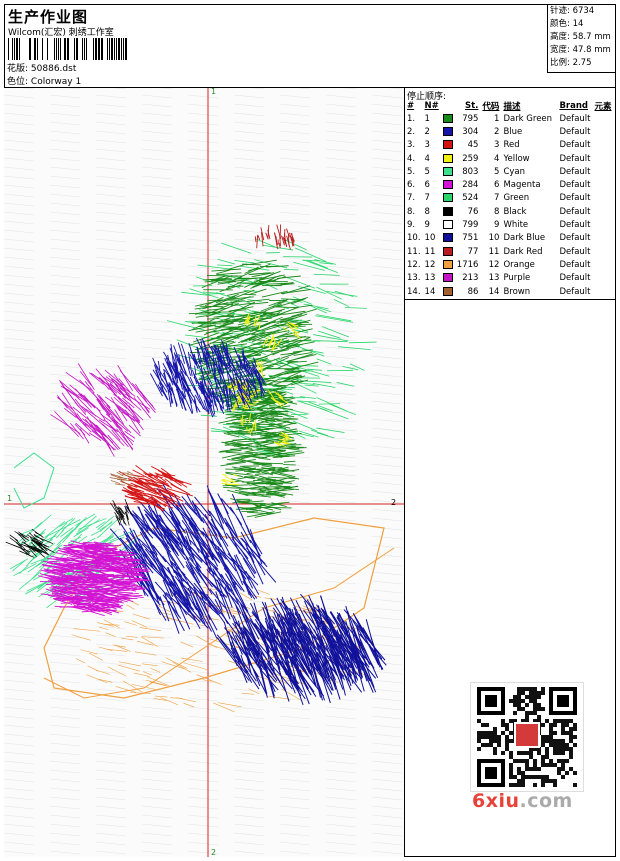  Describe the element at coordinates (509, 291) in the screenshot. I see `color-row: 14. 14 86 14 Brown Default` at that location.